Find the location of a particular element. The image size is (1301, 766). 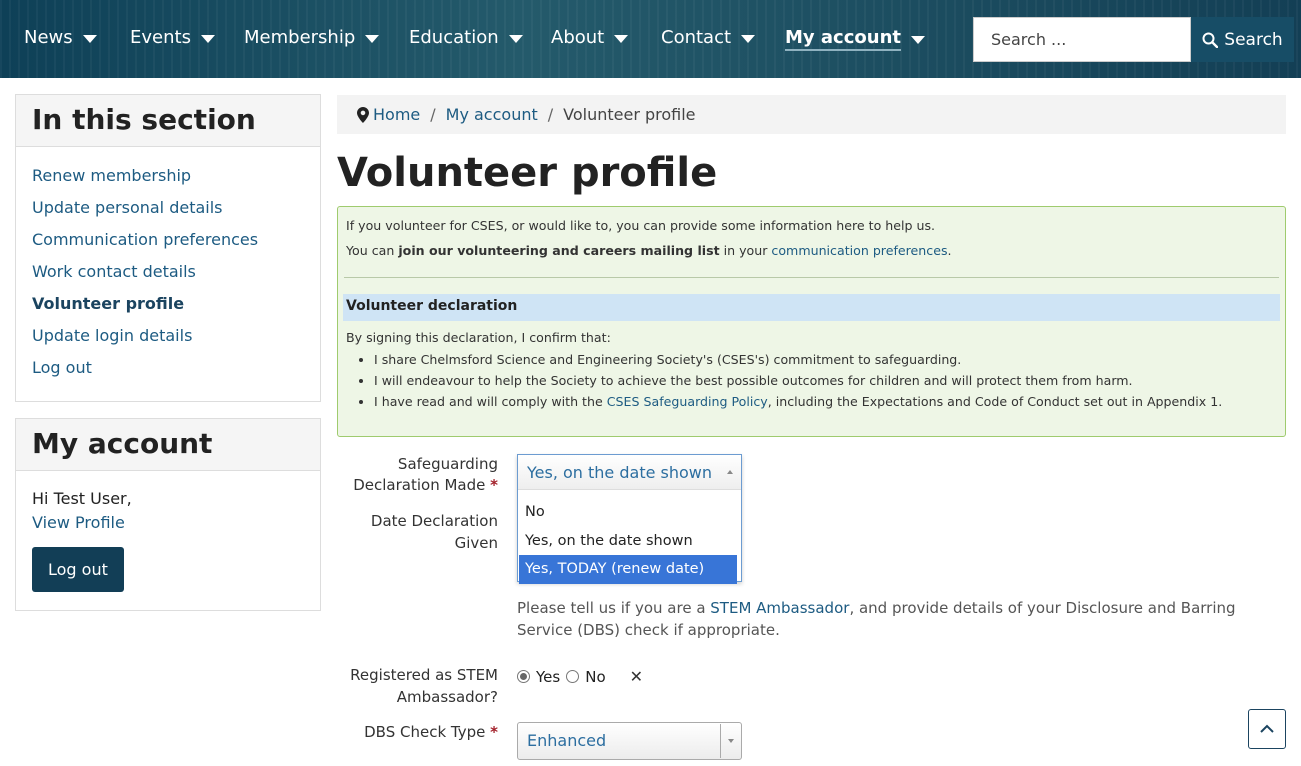

safeguarding-label: Safeguarding Declaration Made * is located at coordinates (417, 475).